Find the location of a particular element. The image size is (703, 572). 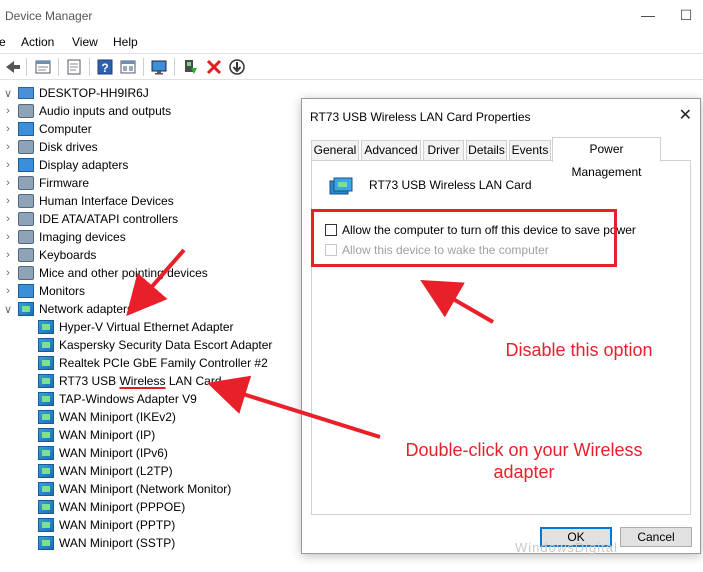

tab-advanced: Advanced is located at coordinates (391, 150).